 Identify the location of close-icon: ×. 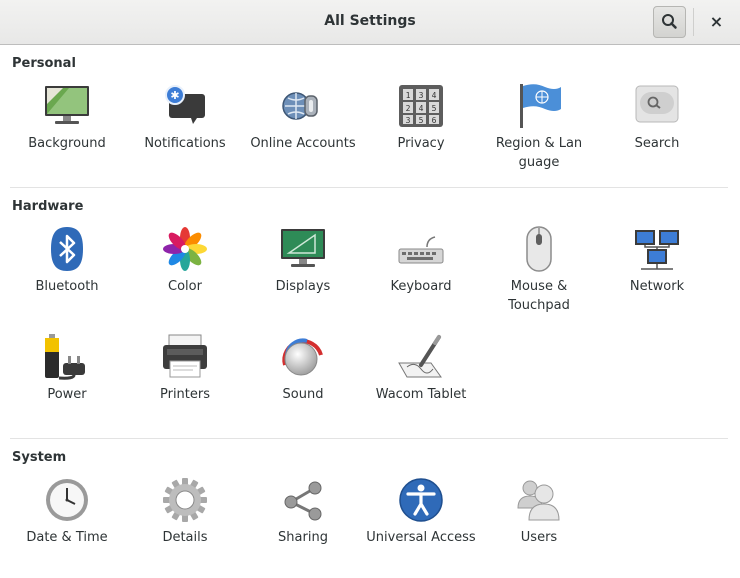
(716, 21).